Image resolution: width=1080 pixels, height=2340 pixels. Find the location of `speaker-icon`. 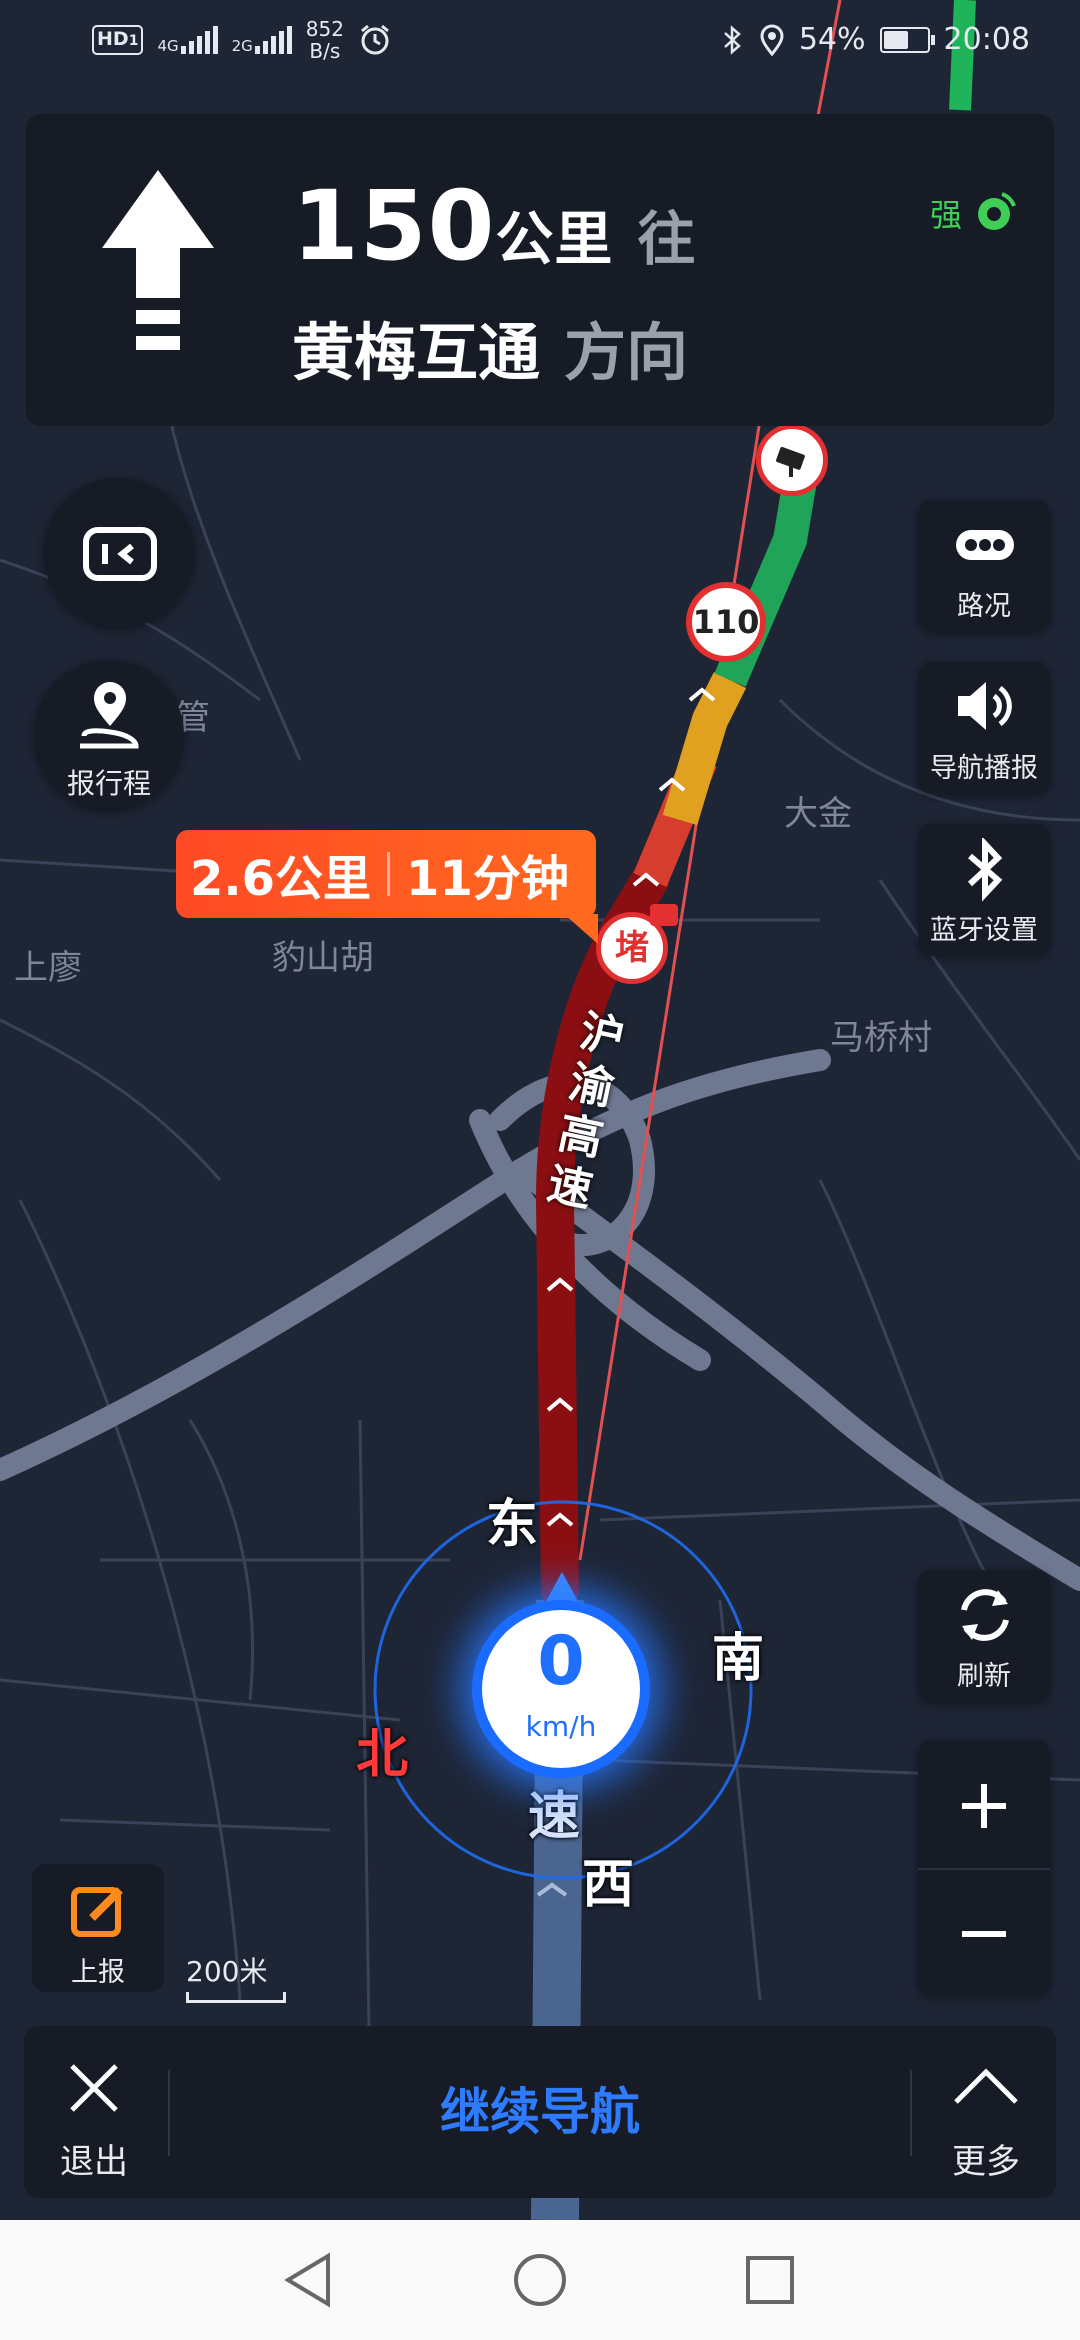

speaker-icon is located at coordinates (985, 706).